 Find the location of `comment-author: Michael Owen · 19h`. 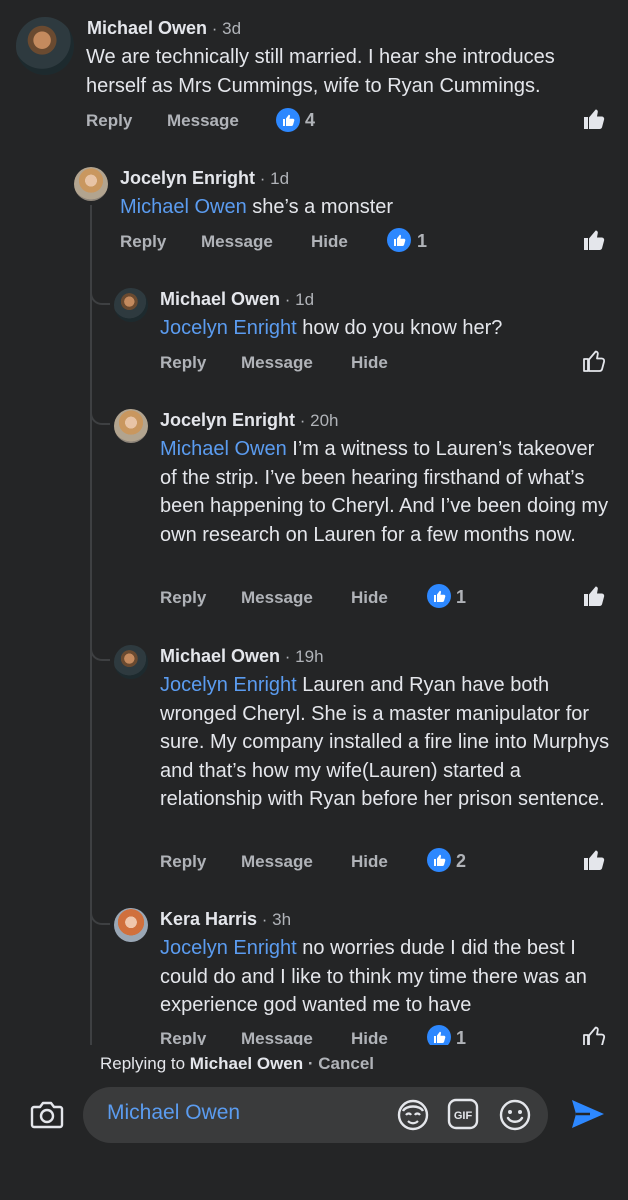

comment-author: Michael Owen · 19h is located at coordinates (242, 656).